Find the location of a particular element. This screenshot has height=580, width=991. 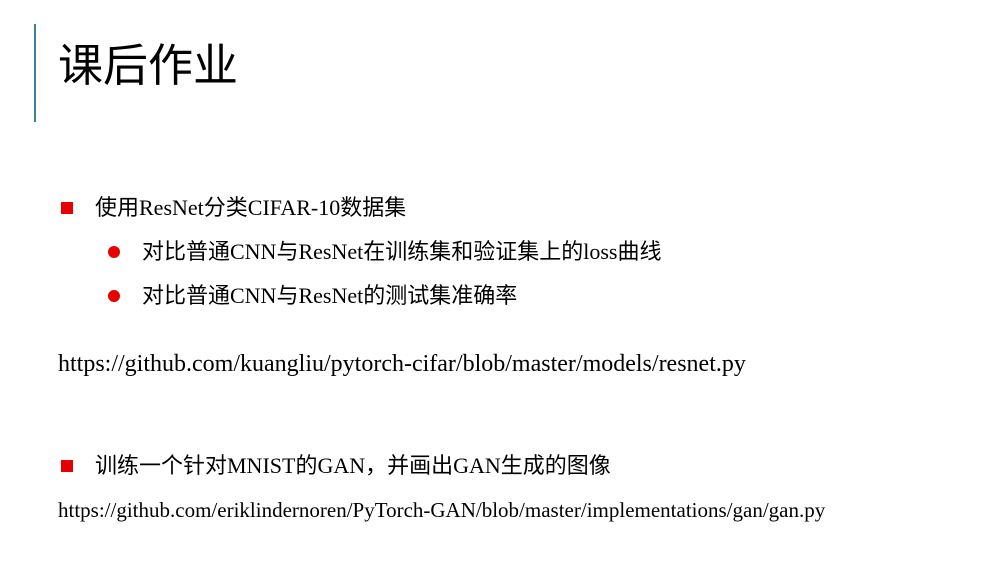

task-1-subitem-2: 对比普通CNN与ResNet的测试集准确率 is located at coordinates (312, 296).